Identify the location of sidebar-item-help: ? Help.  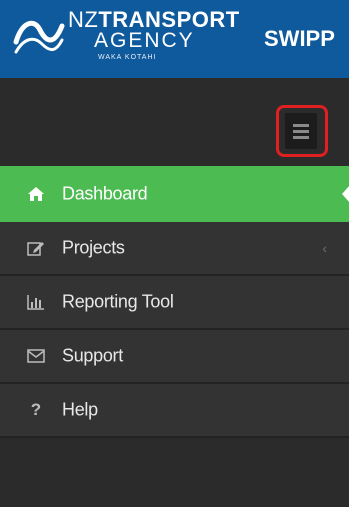
(174, 411).